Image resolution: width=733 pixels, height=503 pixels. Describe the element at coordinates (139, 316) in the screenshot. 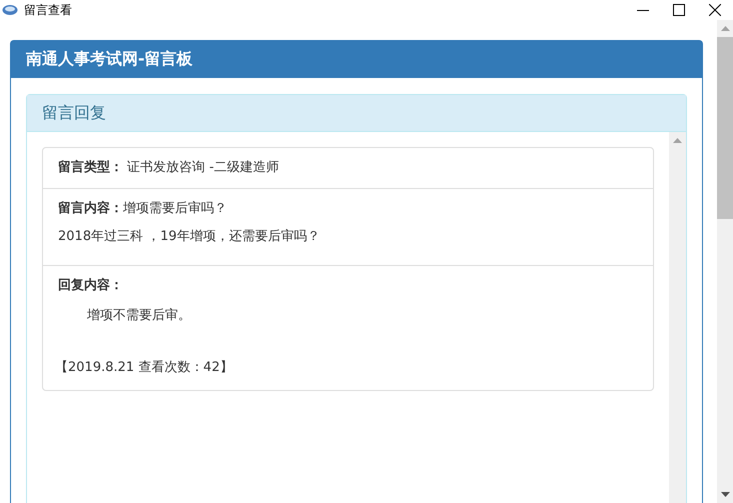

I see `reply-body: 增项不需要后审。` at that location.